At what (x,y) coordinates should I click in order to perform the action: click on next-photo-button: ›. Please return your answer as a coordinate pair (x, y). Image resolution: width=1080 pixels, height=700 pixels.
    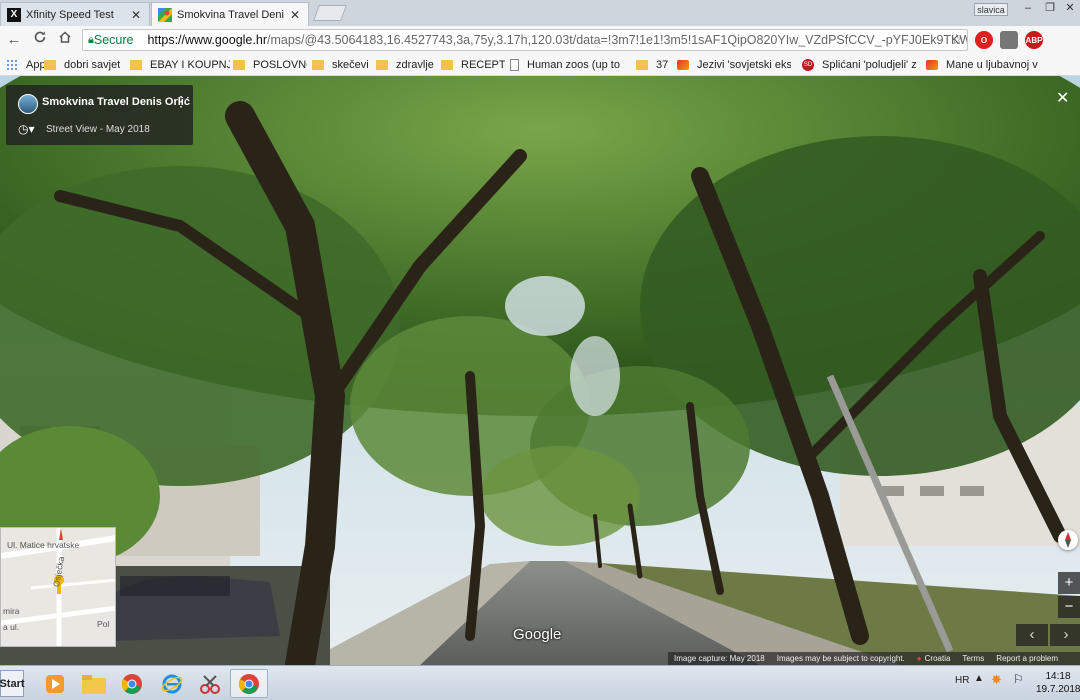
    Looking at the image, I should click on (1065, 635).